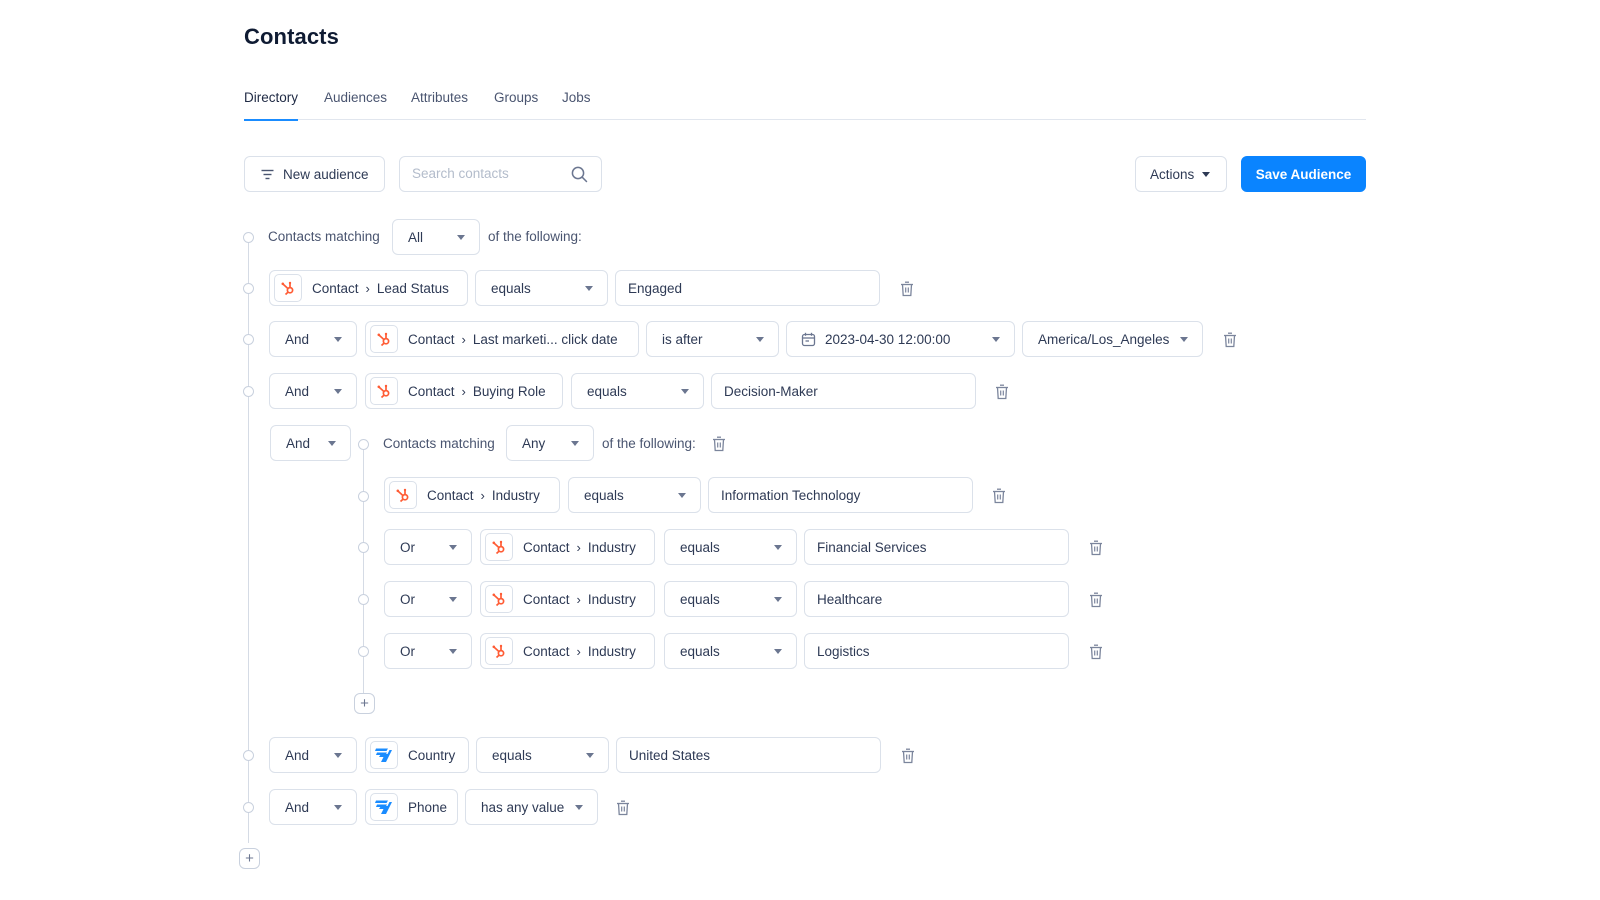  Describe the element at coordinates (439, 105) in the screenshot. I see `tab-attributes: Attributes` at that location.